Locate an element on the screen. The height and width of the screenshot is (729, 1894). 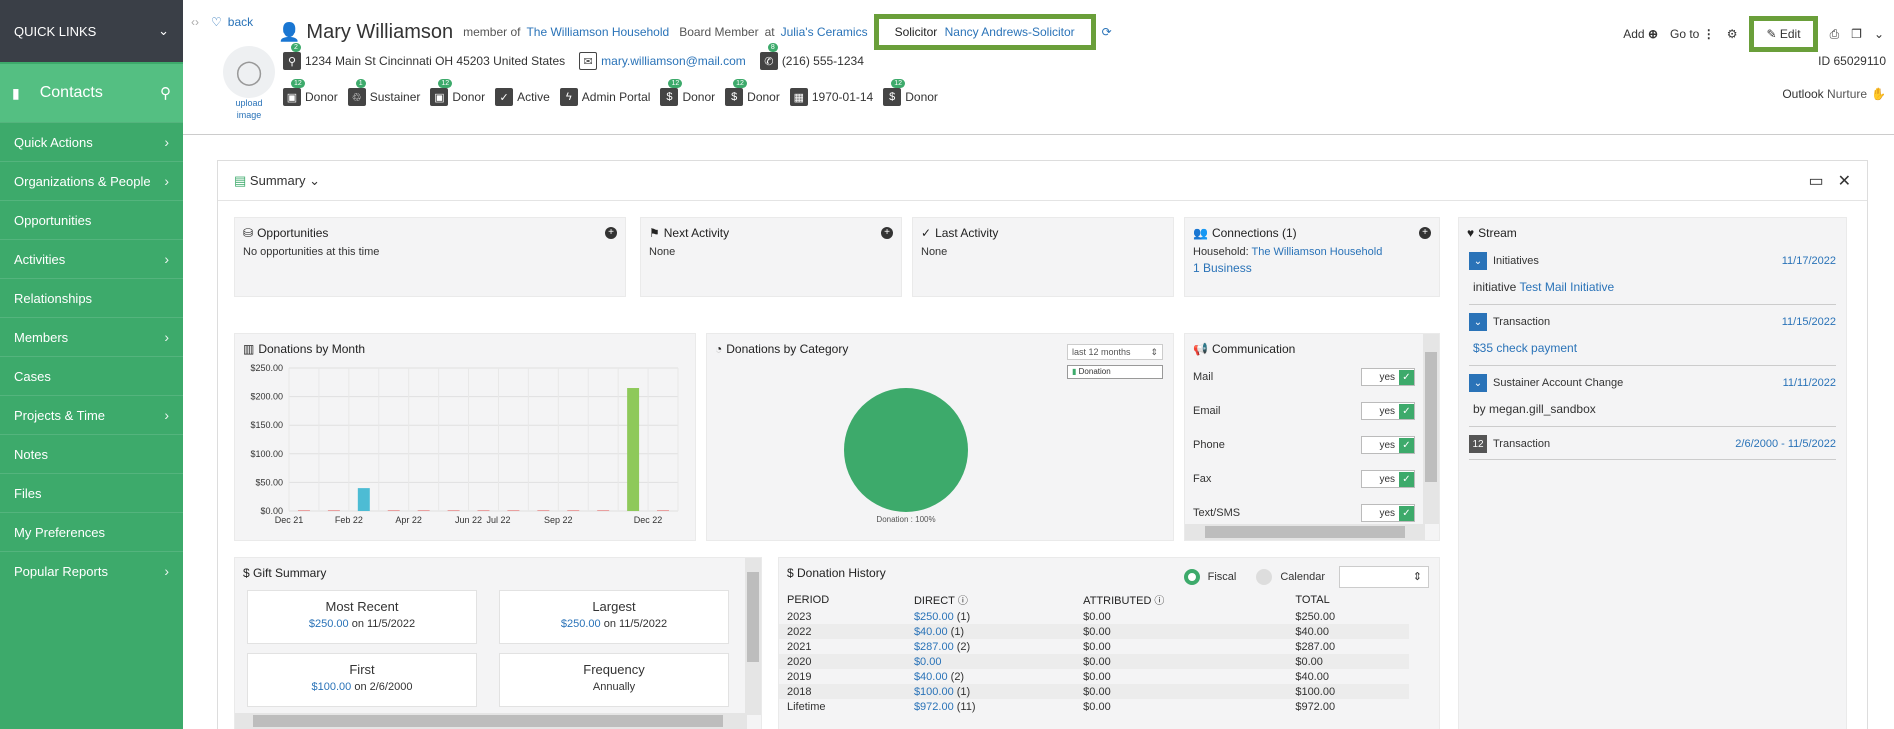
add-connection-icon: + is located at coordinates (1425, 233).